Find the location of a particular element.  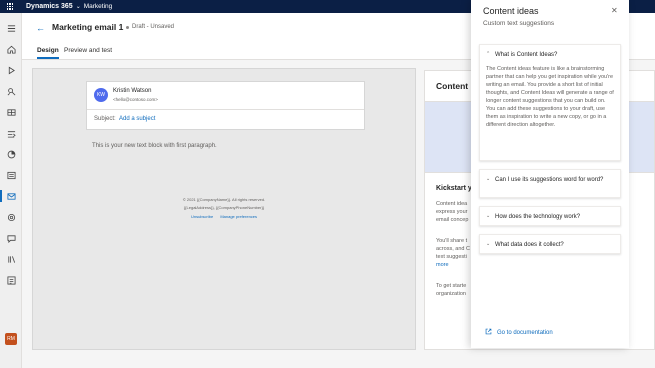

chevron-up-icon: ⌃ is located at coordinates (488, 54).